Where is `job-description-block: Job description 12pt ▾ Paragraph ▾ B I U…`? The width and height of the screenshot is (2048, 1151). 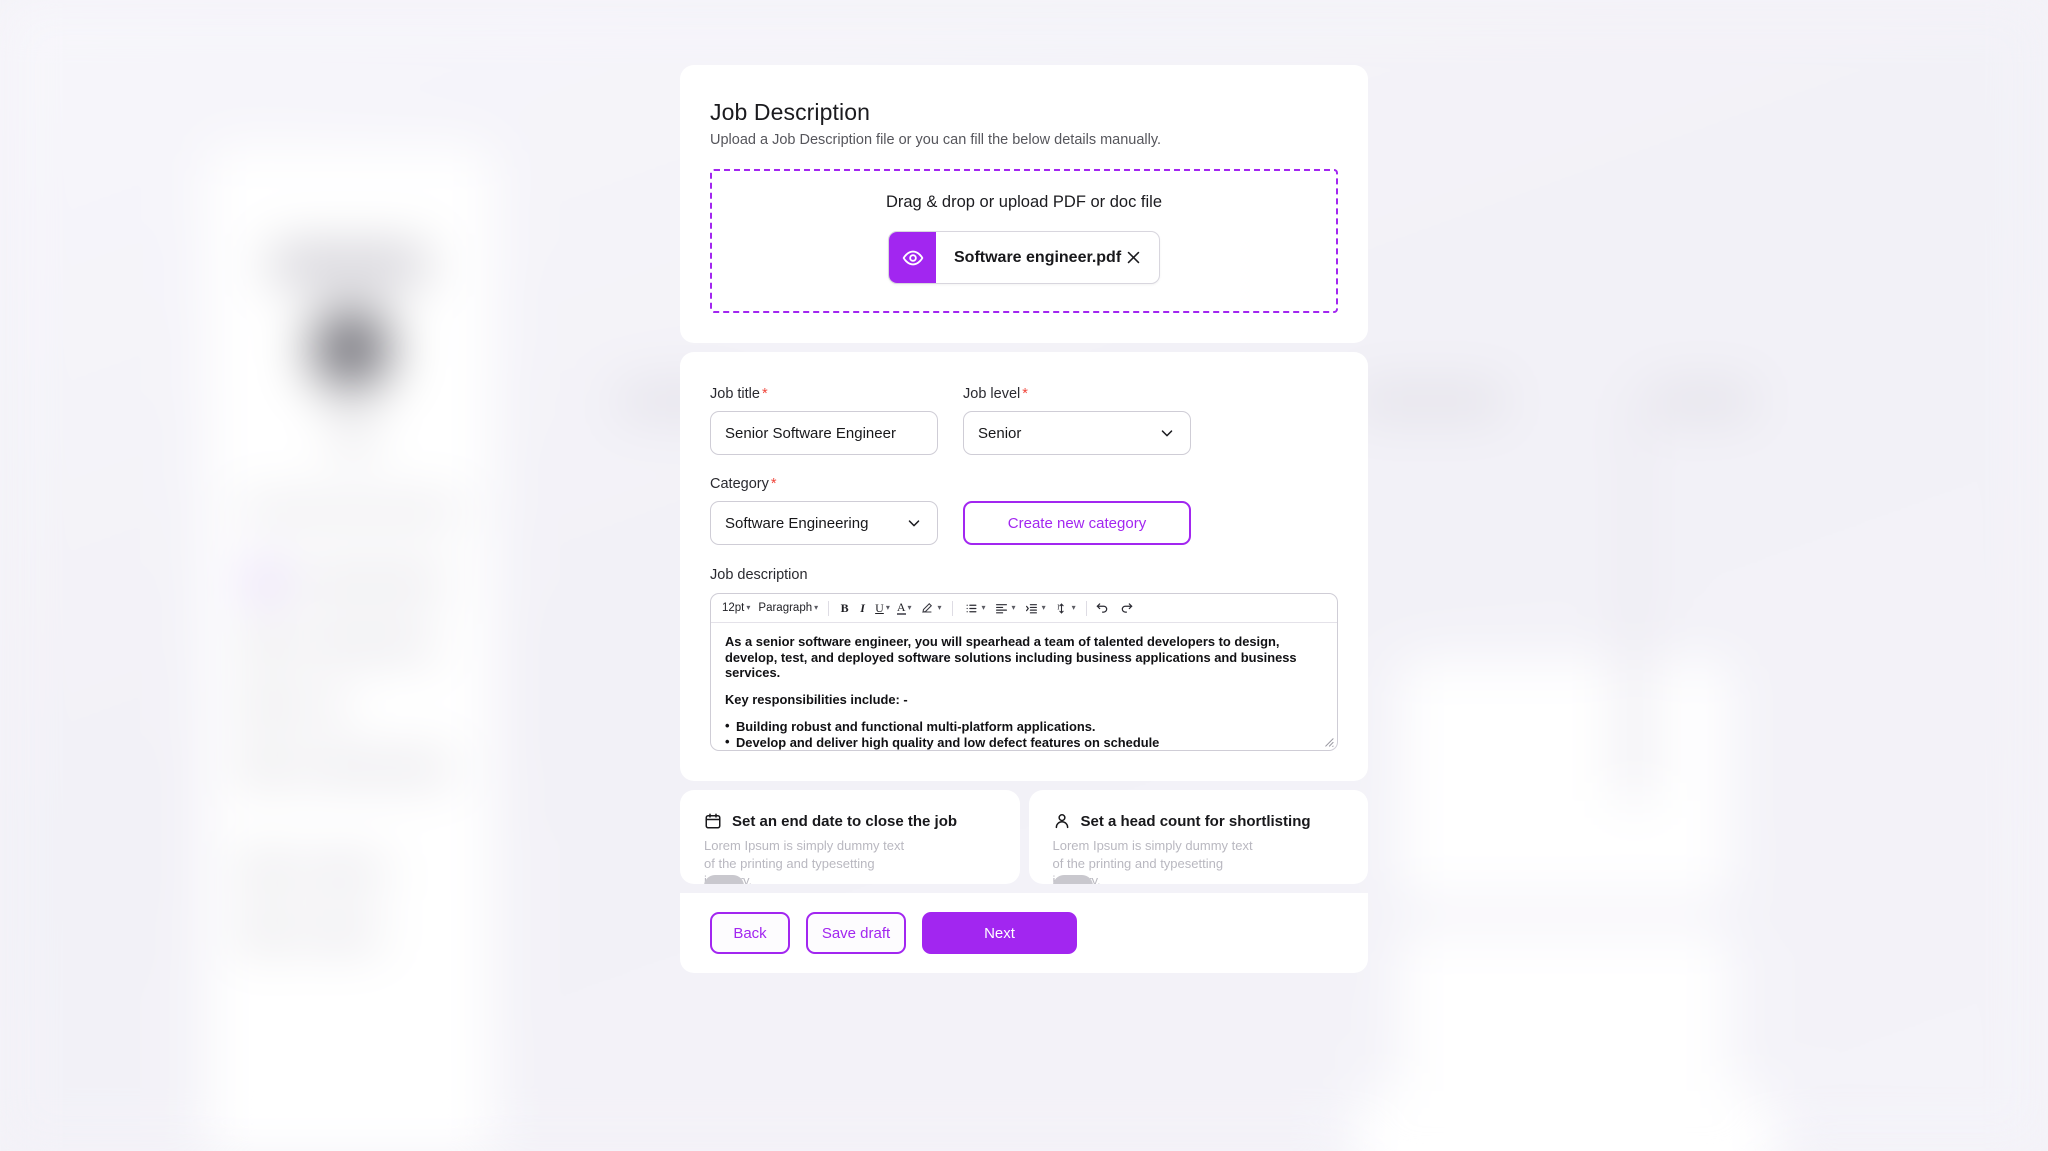 job-description-block: Job description 12pt ▾ Paragraph ▾ B I U… is located at coordinates (1024, 659).